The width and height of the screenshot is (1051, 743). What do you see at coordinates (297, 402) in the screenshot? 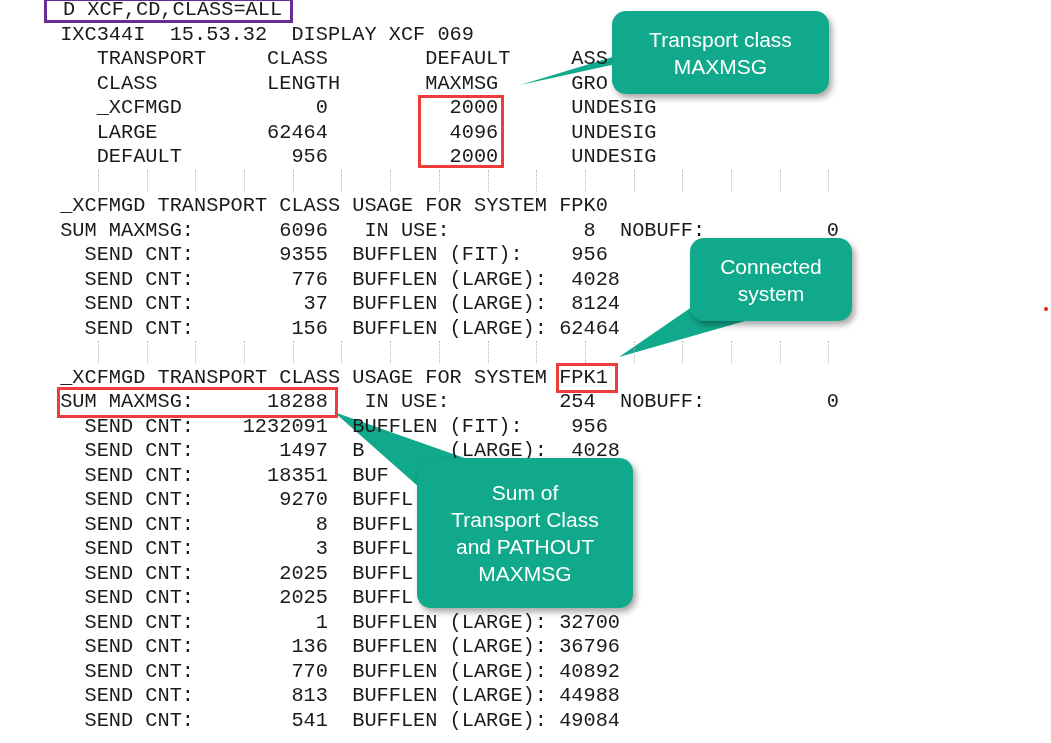
I see `summary-value: 18288` at bounding box center [297, 402].